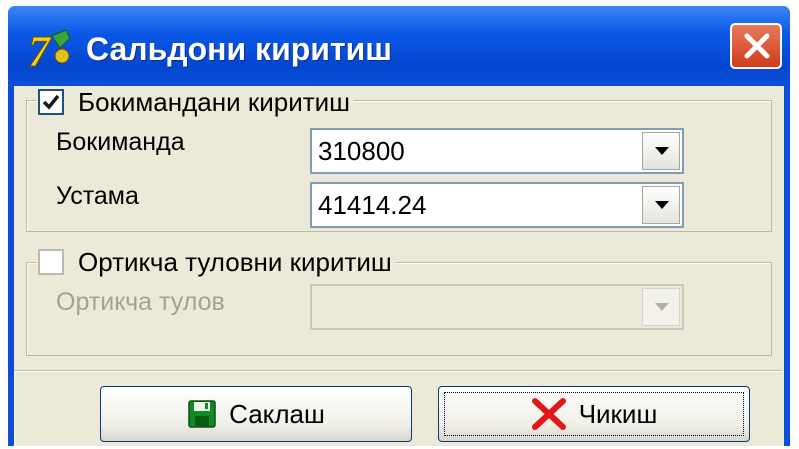  I want to click on focus-rectangle, so click(594, 414).